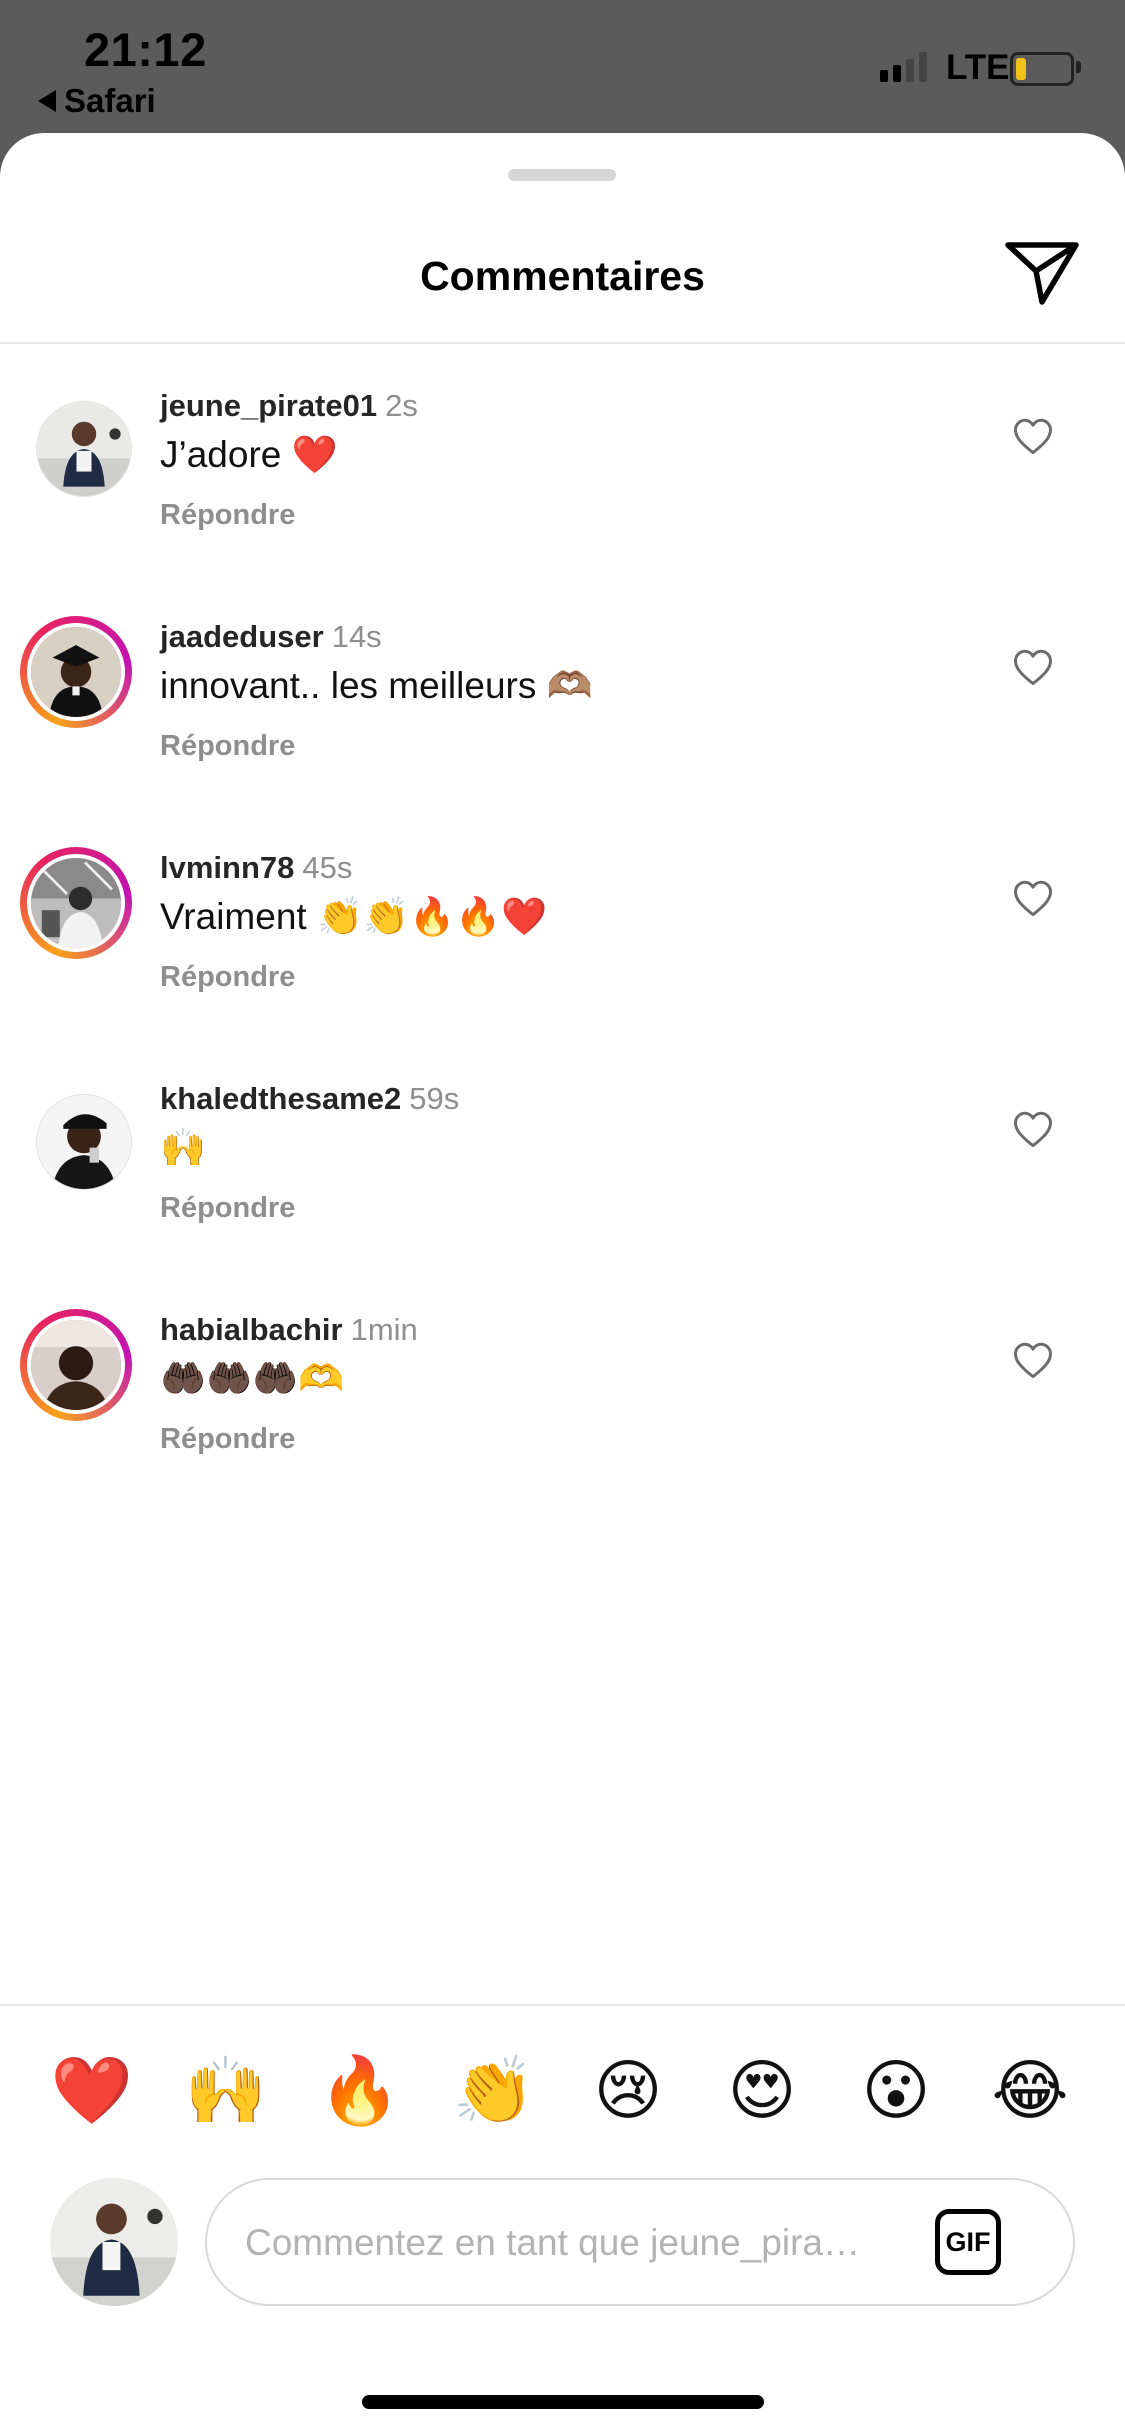 This screenshot has height=2436, width=1125. What do you see at coordinates (562, 2090) in the screenshot?
I see `quick-emoji-bar: ❤️ 🙌 🔥 👏 😢 😍 😮 😂` at bounding box center [562, 2090].